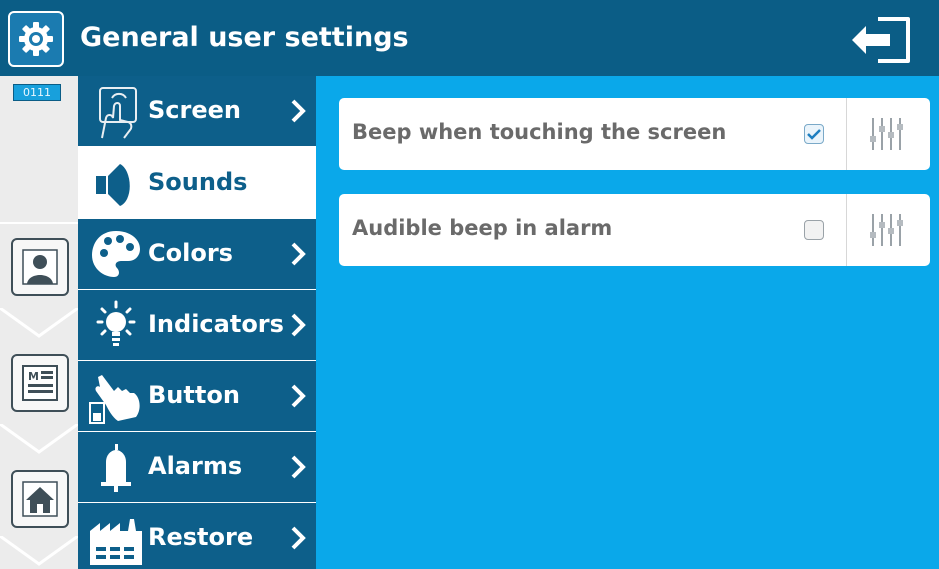 This screenshot has height=569, width=939. Describe the element at coordinates (482, 228) in the screenshot. I see `setting-label: Audible beep in alarm` at that location.